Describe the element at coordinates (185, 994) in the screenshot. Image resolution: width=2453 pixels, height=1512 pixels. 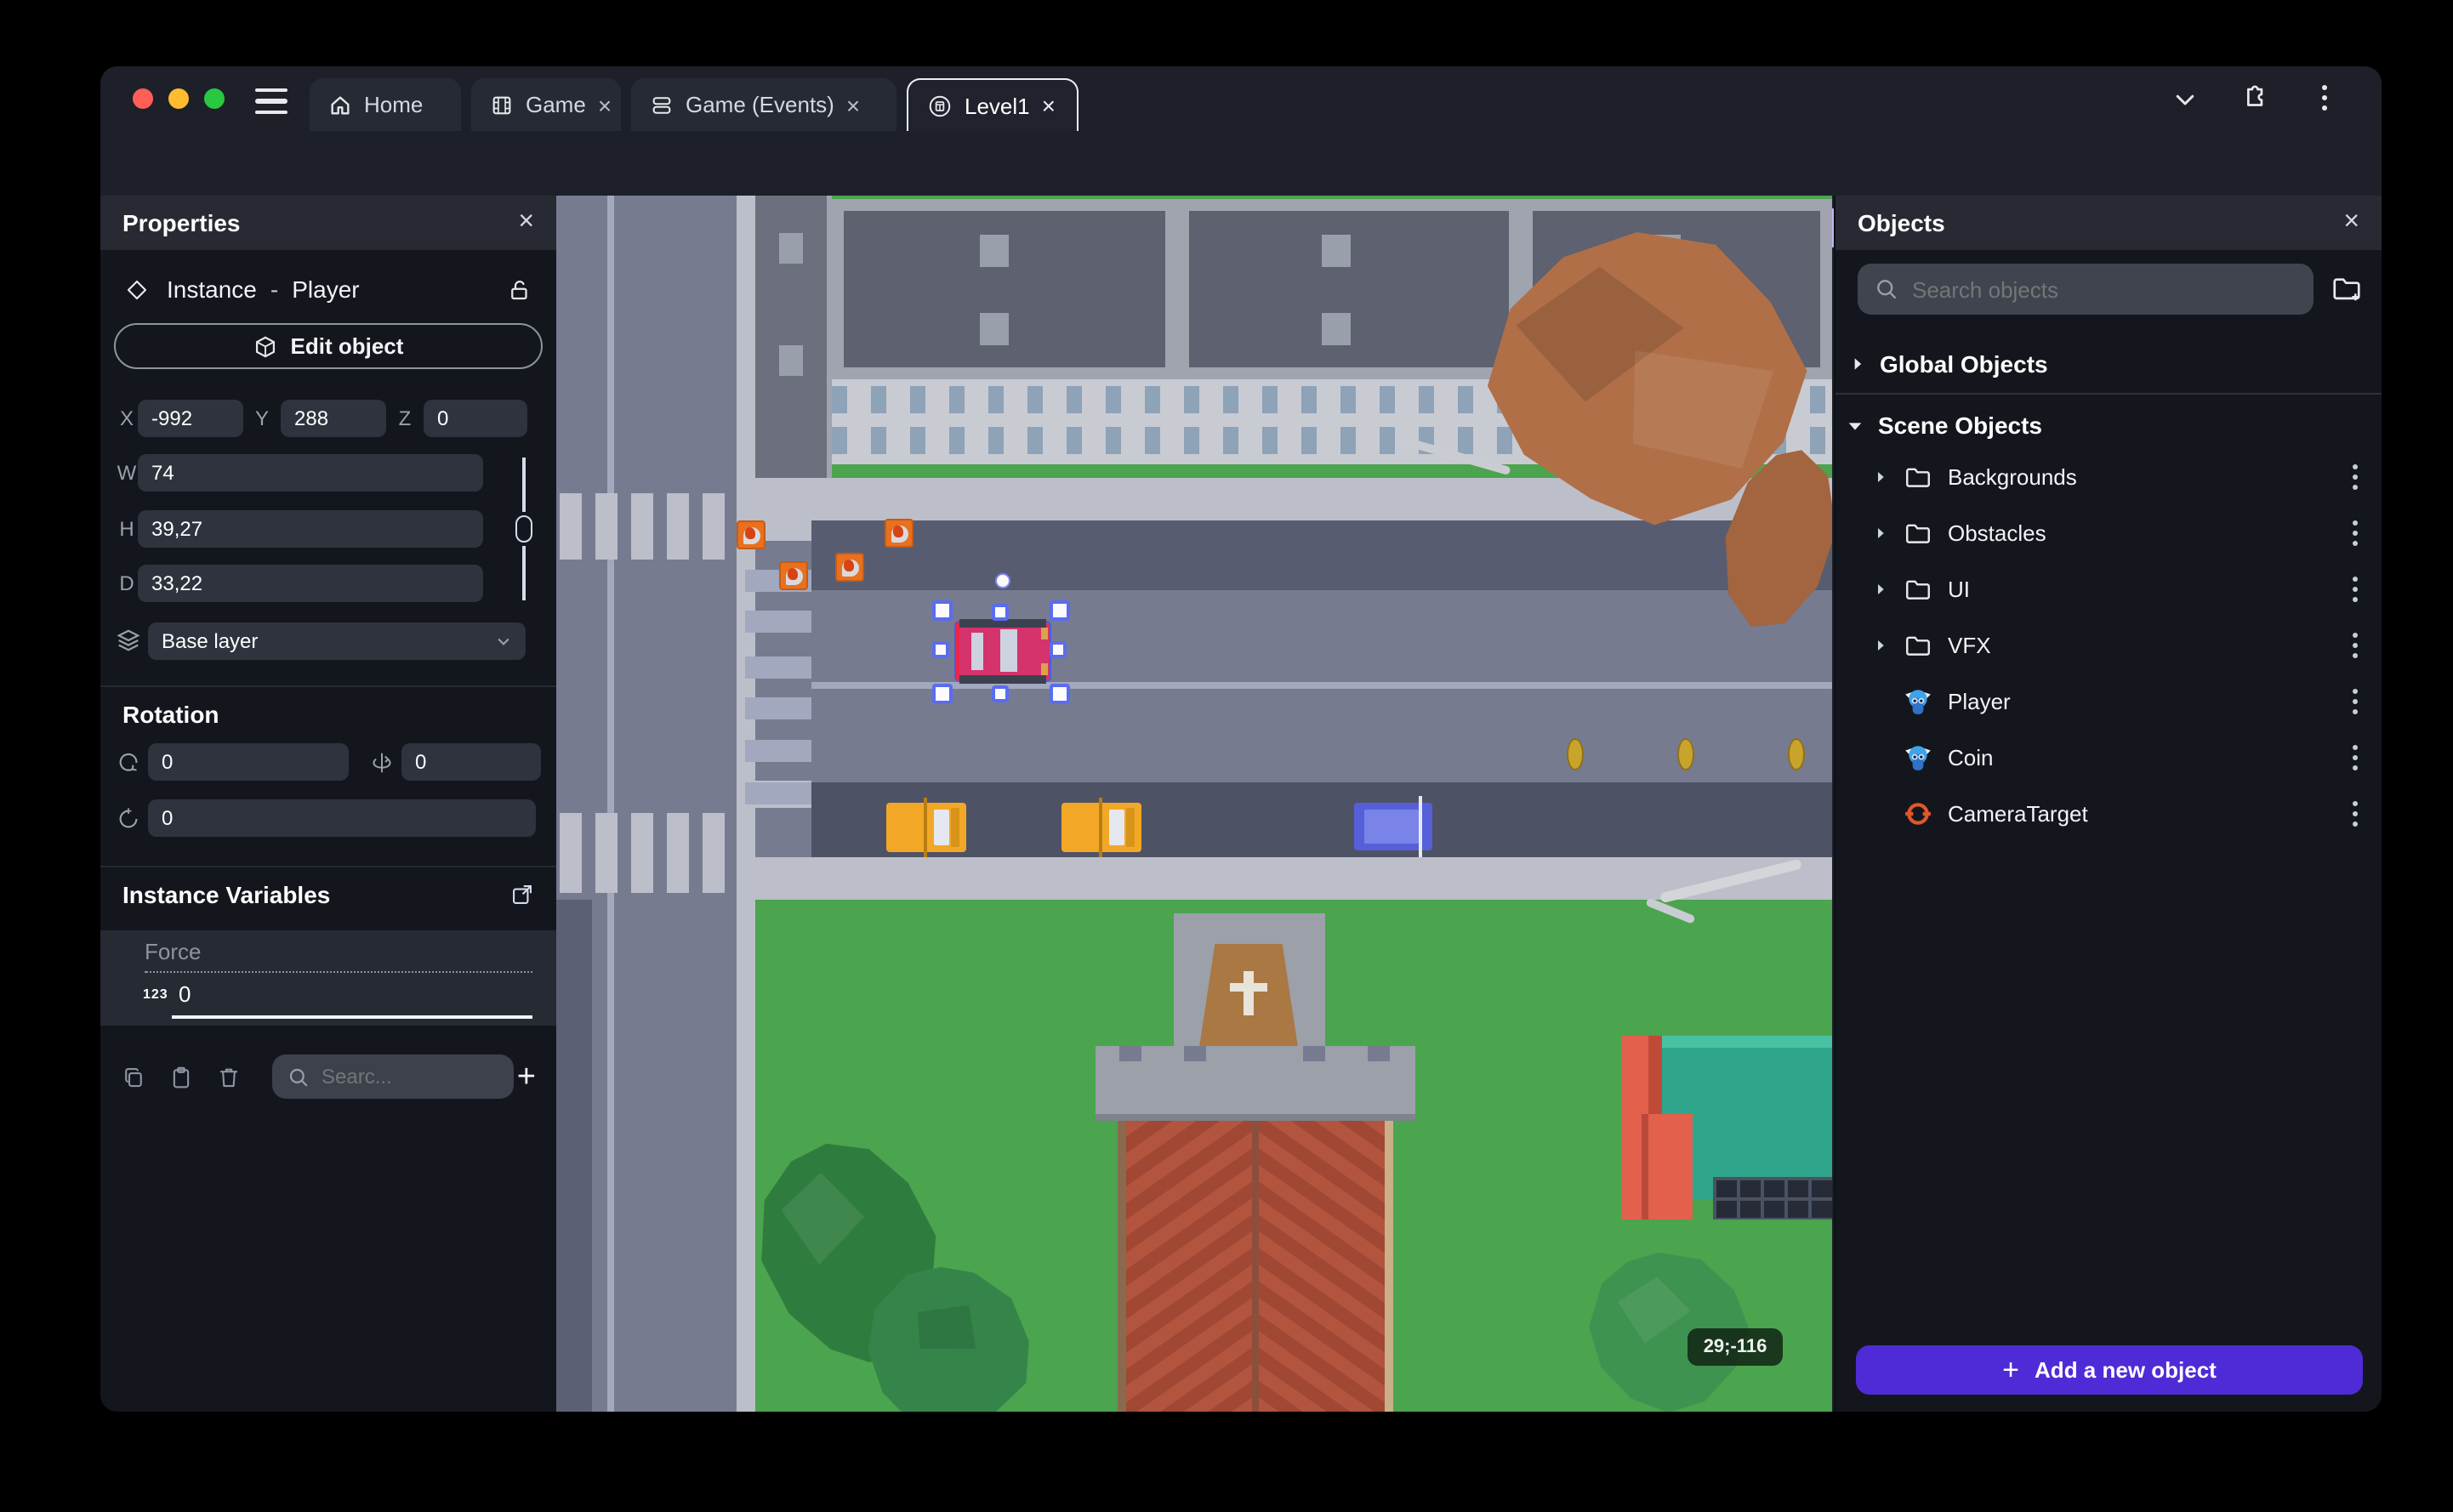
I see `variable-value: 0` at that location.